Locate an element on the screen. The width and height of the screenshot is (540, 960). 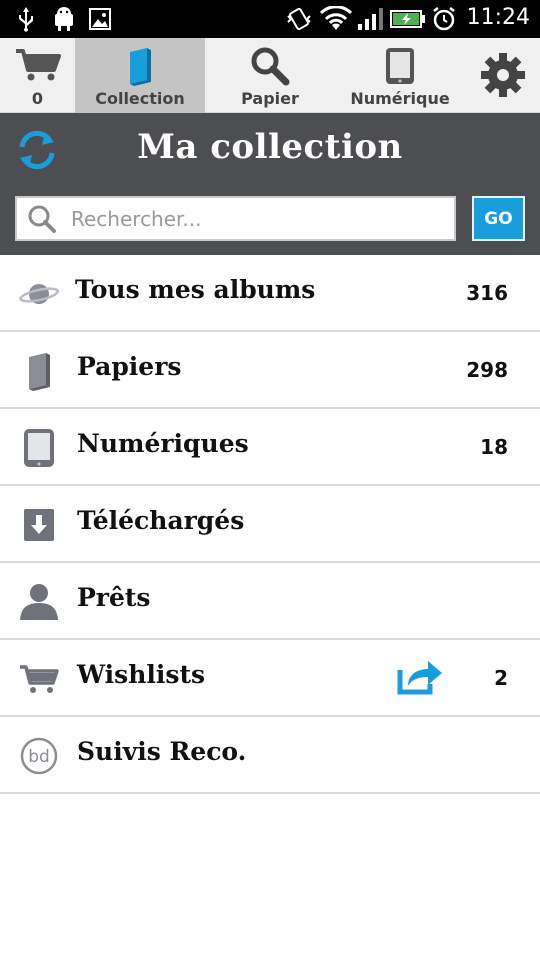
list-item-count: 18 is located at coordinates (494, 447).